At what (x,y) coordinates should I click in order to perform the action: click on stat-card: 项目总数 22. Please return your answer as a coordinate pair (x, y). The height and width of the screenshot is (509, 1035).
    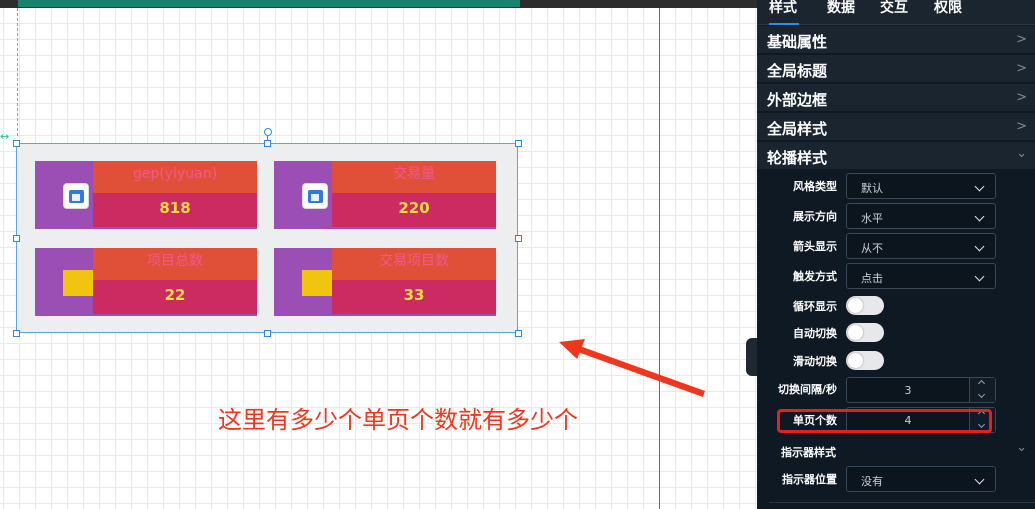
    Looking at the image, I should click on (146, 282).